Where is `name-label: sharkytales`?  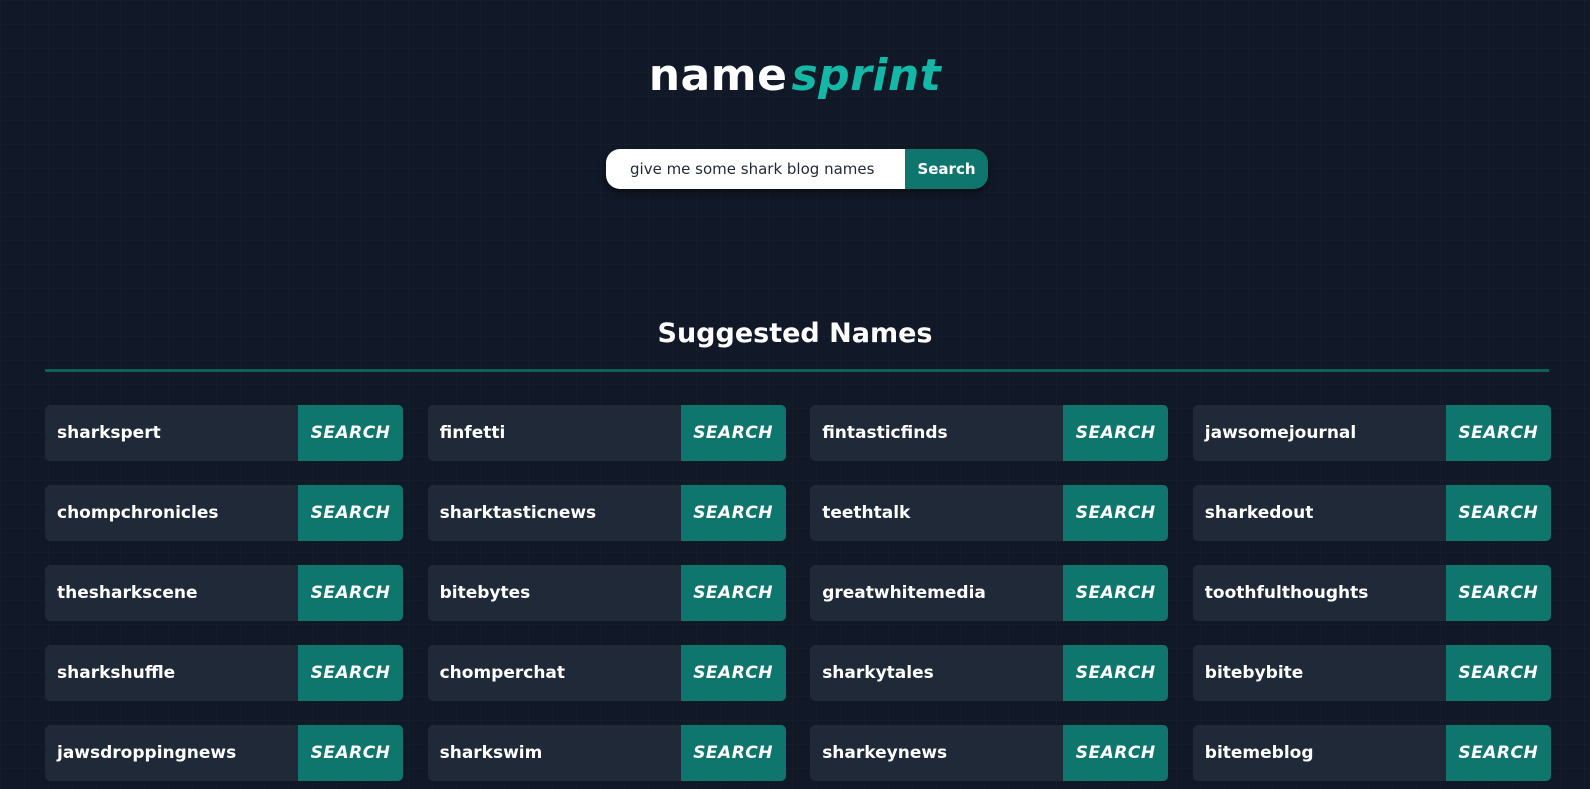
name-label: sharkytales is located at coordinates (878, 673).